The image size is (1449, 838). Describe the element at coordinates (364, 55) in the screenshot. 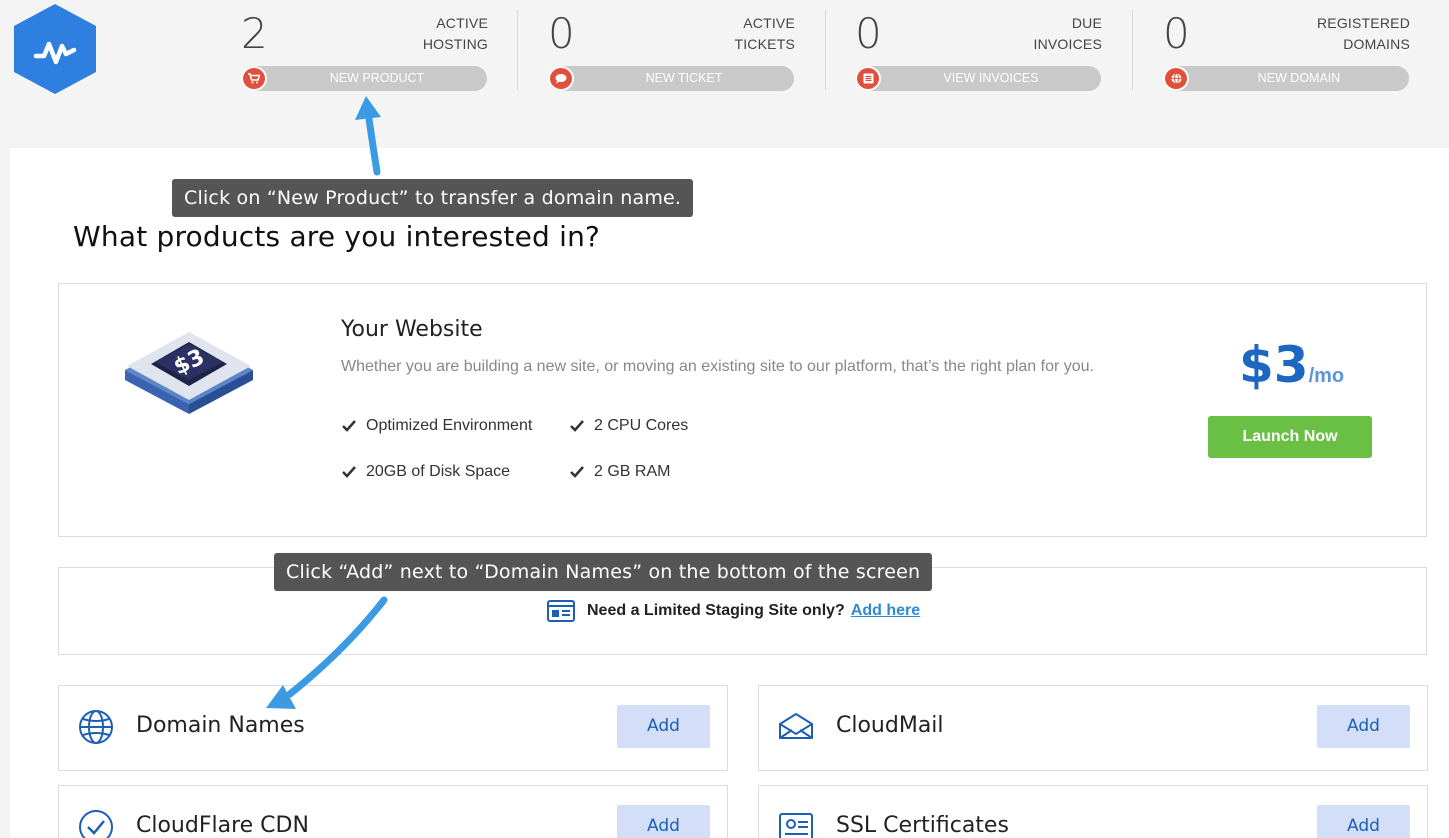

I see `stat-active-hosting: 2 ACTIVE HOSTING NEW PRODUCT` at that location.